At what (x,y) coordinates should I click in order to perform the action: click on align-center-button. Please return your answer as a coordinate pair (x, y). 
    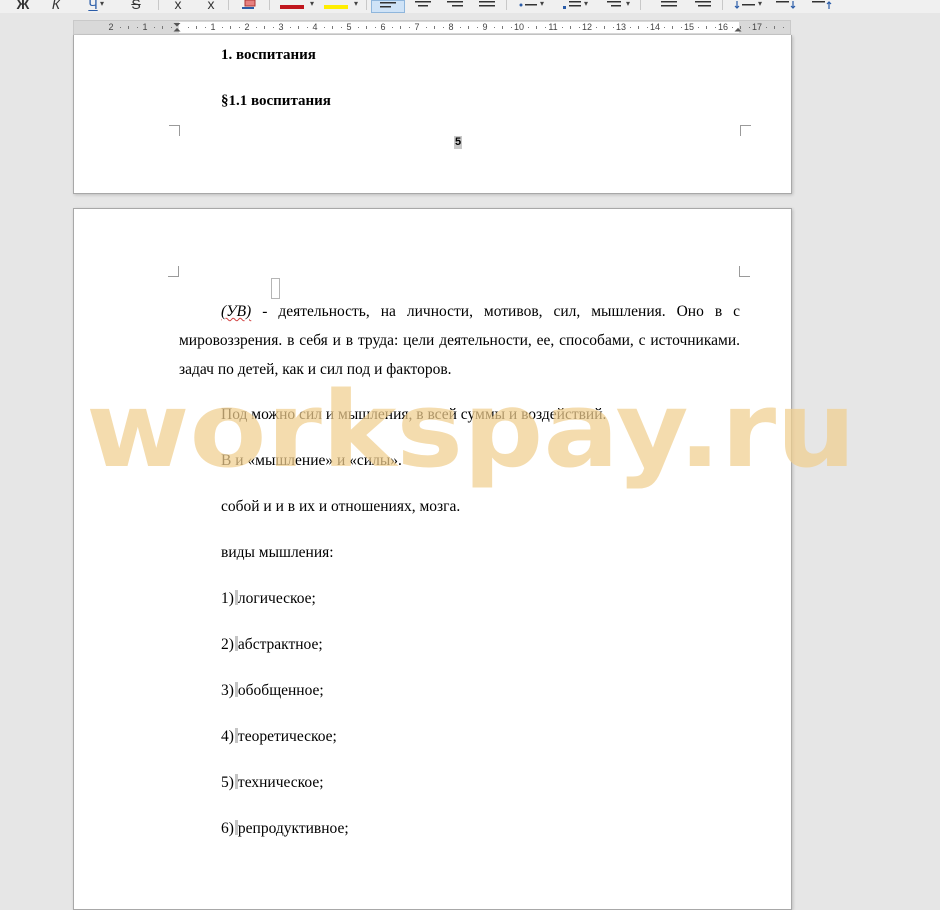
    Looking at the image, I should click on (423, 6).